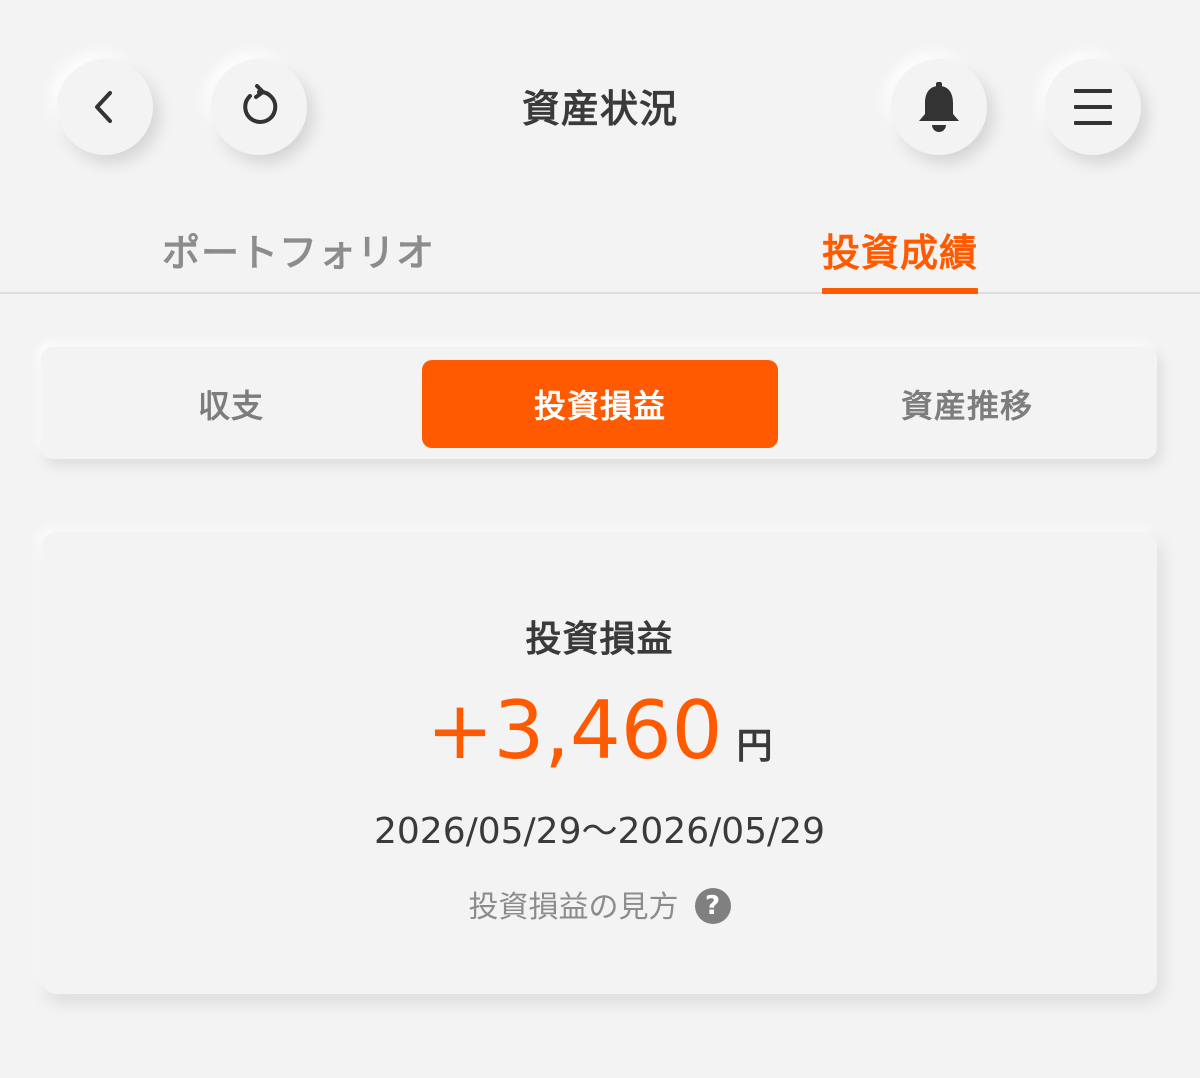 The width and height of the screenshot is (1200, 1078). Describe the element at coordinates (967, 404) in the screenshot. I see `segment-asset-trend: 資産推移` at that location.